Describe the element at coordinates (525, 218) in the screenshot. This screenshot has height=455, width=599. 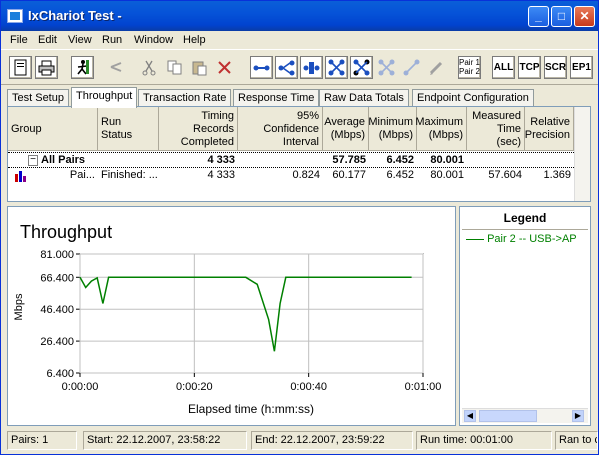
I see `legend-title: Legend` at that location.